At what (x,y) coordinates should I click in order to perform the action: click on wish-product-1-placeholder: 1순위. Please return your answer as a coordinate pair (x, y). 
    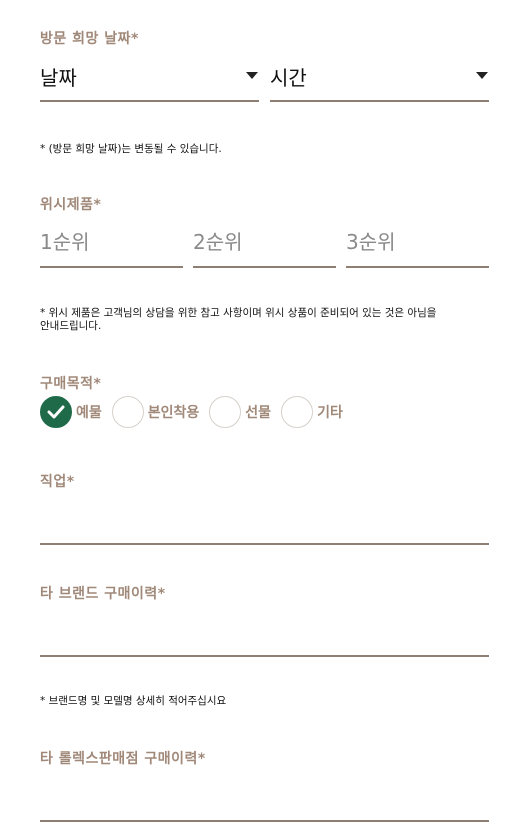
    Looking at the image, I should click on (65, 242).